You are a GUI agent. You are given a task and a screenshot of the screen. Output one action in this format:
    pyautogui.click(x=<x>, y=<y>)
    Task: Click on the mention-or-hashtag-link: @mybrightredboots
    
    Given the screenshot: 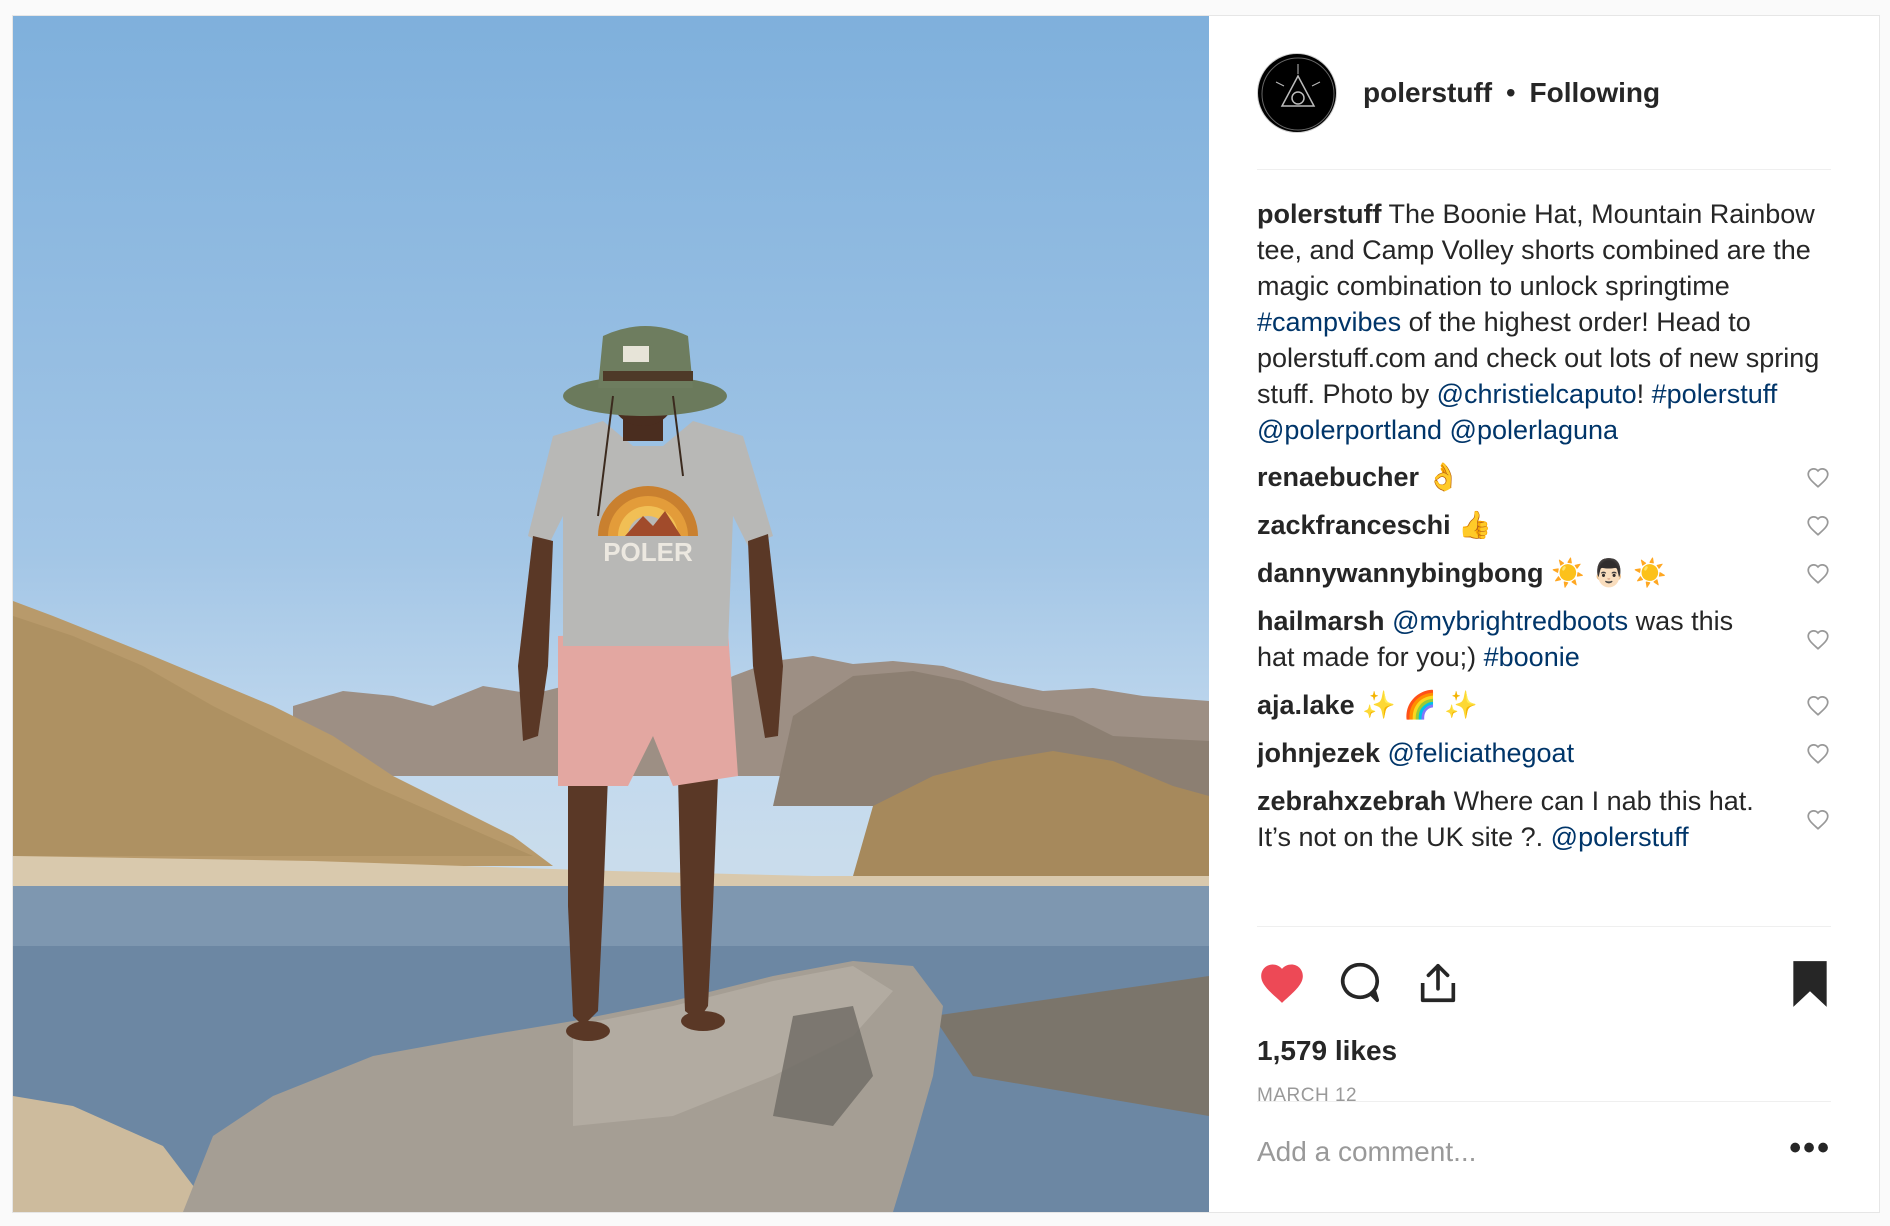 What is the action you would take?
    pyautogui.click(x=1510, y=621)
    